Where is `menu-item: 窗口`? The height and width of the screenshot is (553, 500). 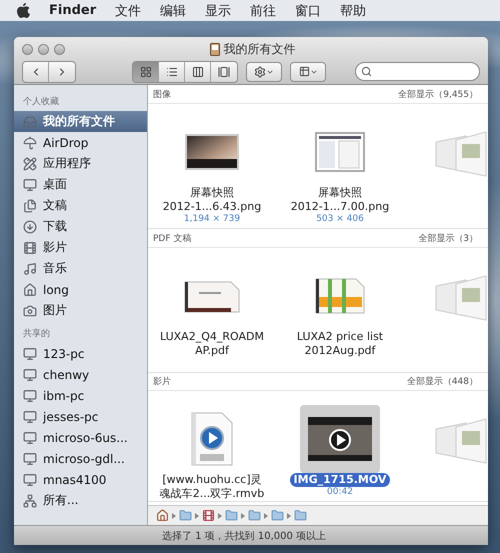 menu-item: 窗口 is located at coordinates (308, 11).